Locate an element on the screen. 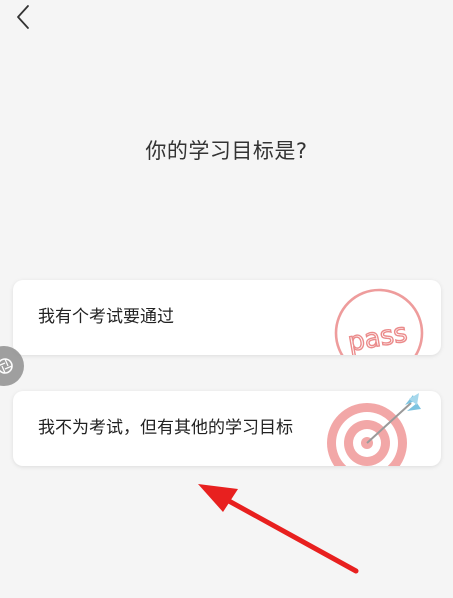 This screenshot has height=598, width=453. back-button is located at coordinates (25, 17).